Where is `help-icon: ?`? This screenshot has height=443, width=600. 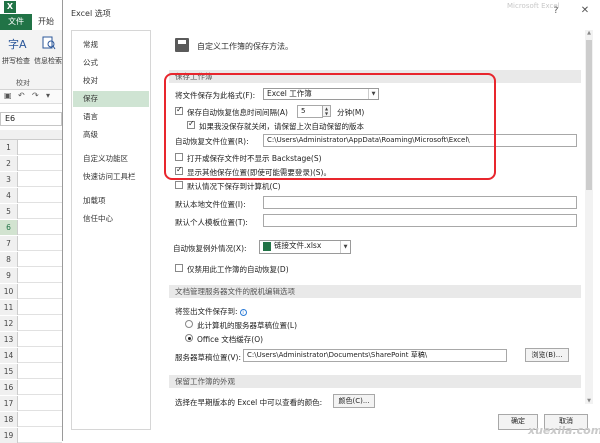 help-icon: ? is located at coordinates (556, 11).